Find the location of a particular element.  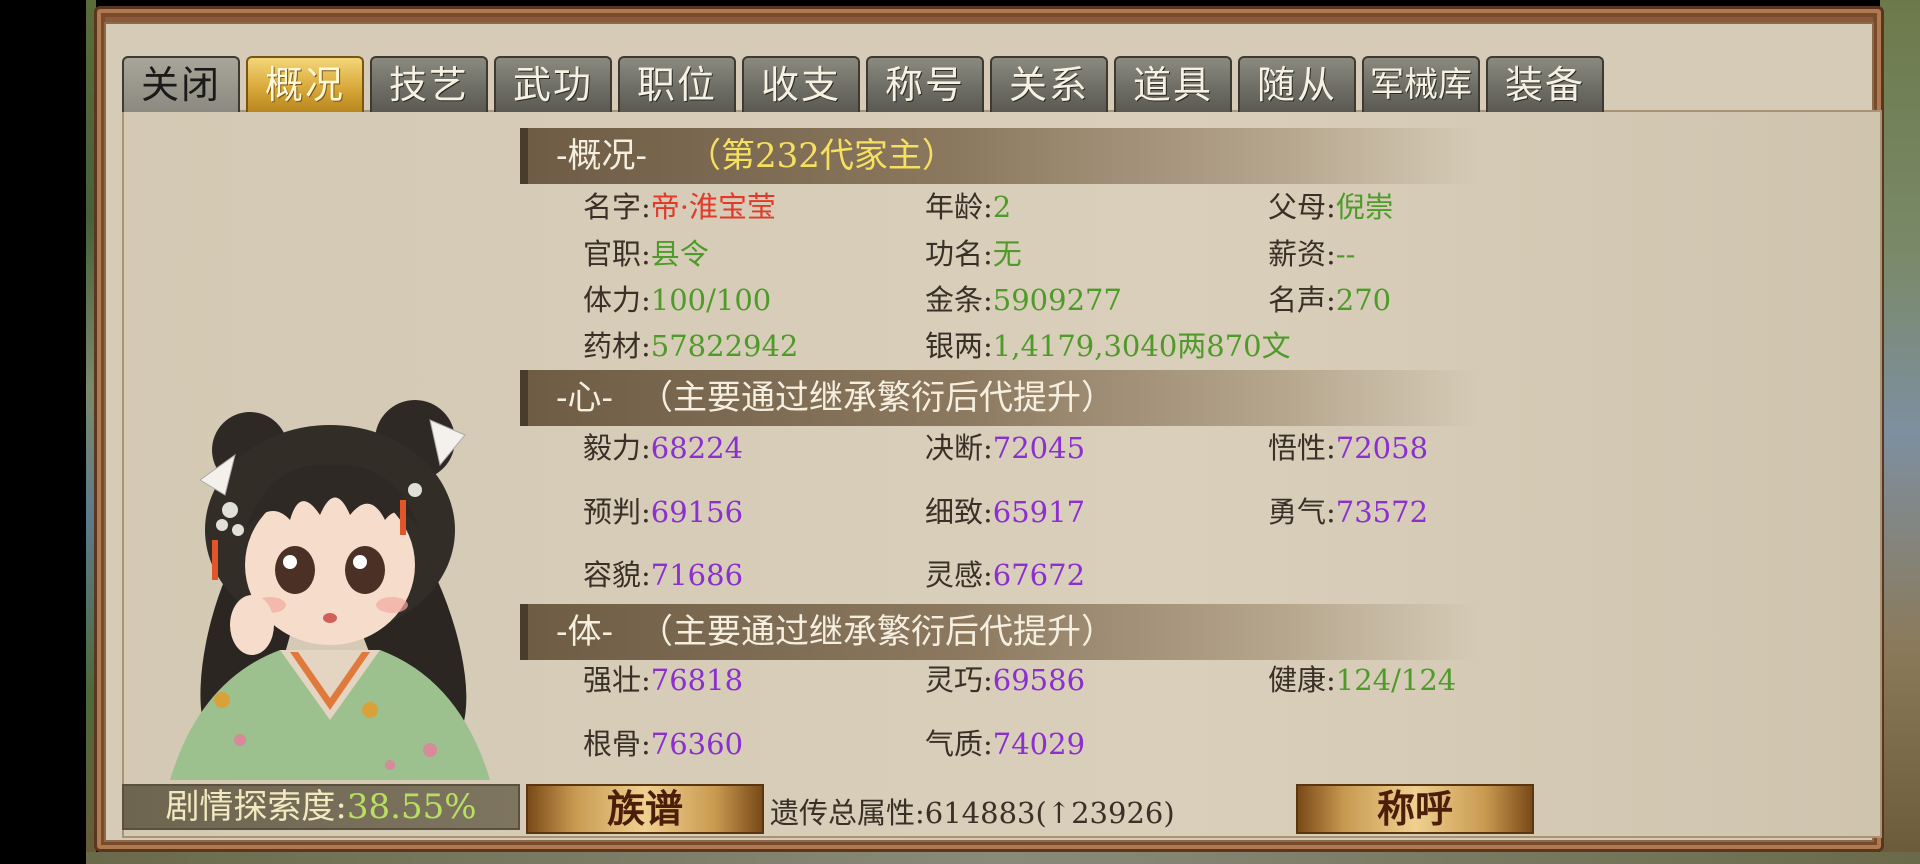

stat-value: 72058 is located at coordinates (1382, 448).